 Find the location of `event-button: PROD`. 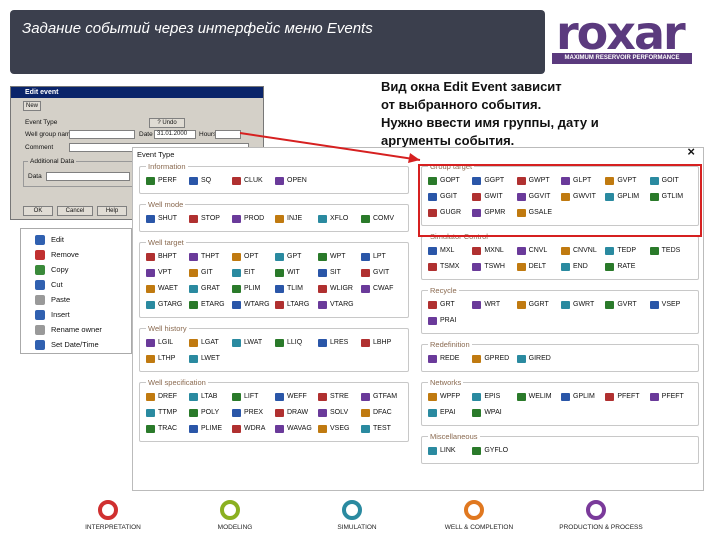

event-button: PROD is located at coordinates (248, 219).